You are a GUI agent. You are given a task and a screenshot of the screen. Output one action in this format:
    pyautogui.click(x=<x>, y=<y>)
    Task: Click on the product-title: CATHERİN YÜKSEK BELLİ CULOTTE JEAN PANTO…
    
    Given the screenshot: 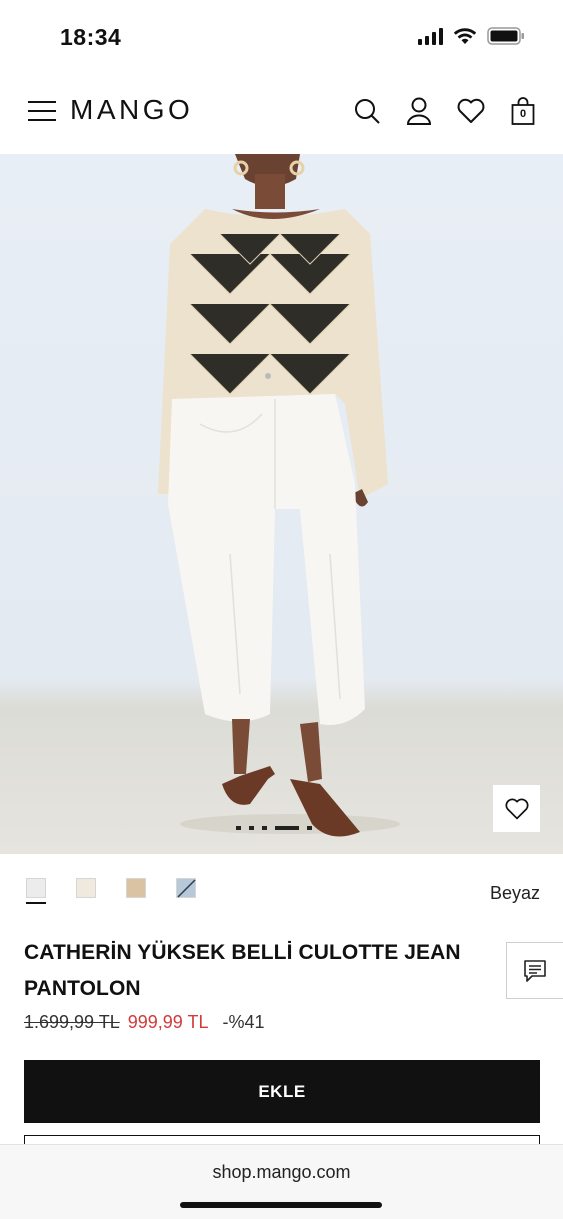 What is the action you would take?
    pyautogui.click(x=242, y=970)
    